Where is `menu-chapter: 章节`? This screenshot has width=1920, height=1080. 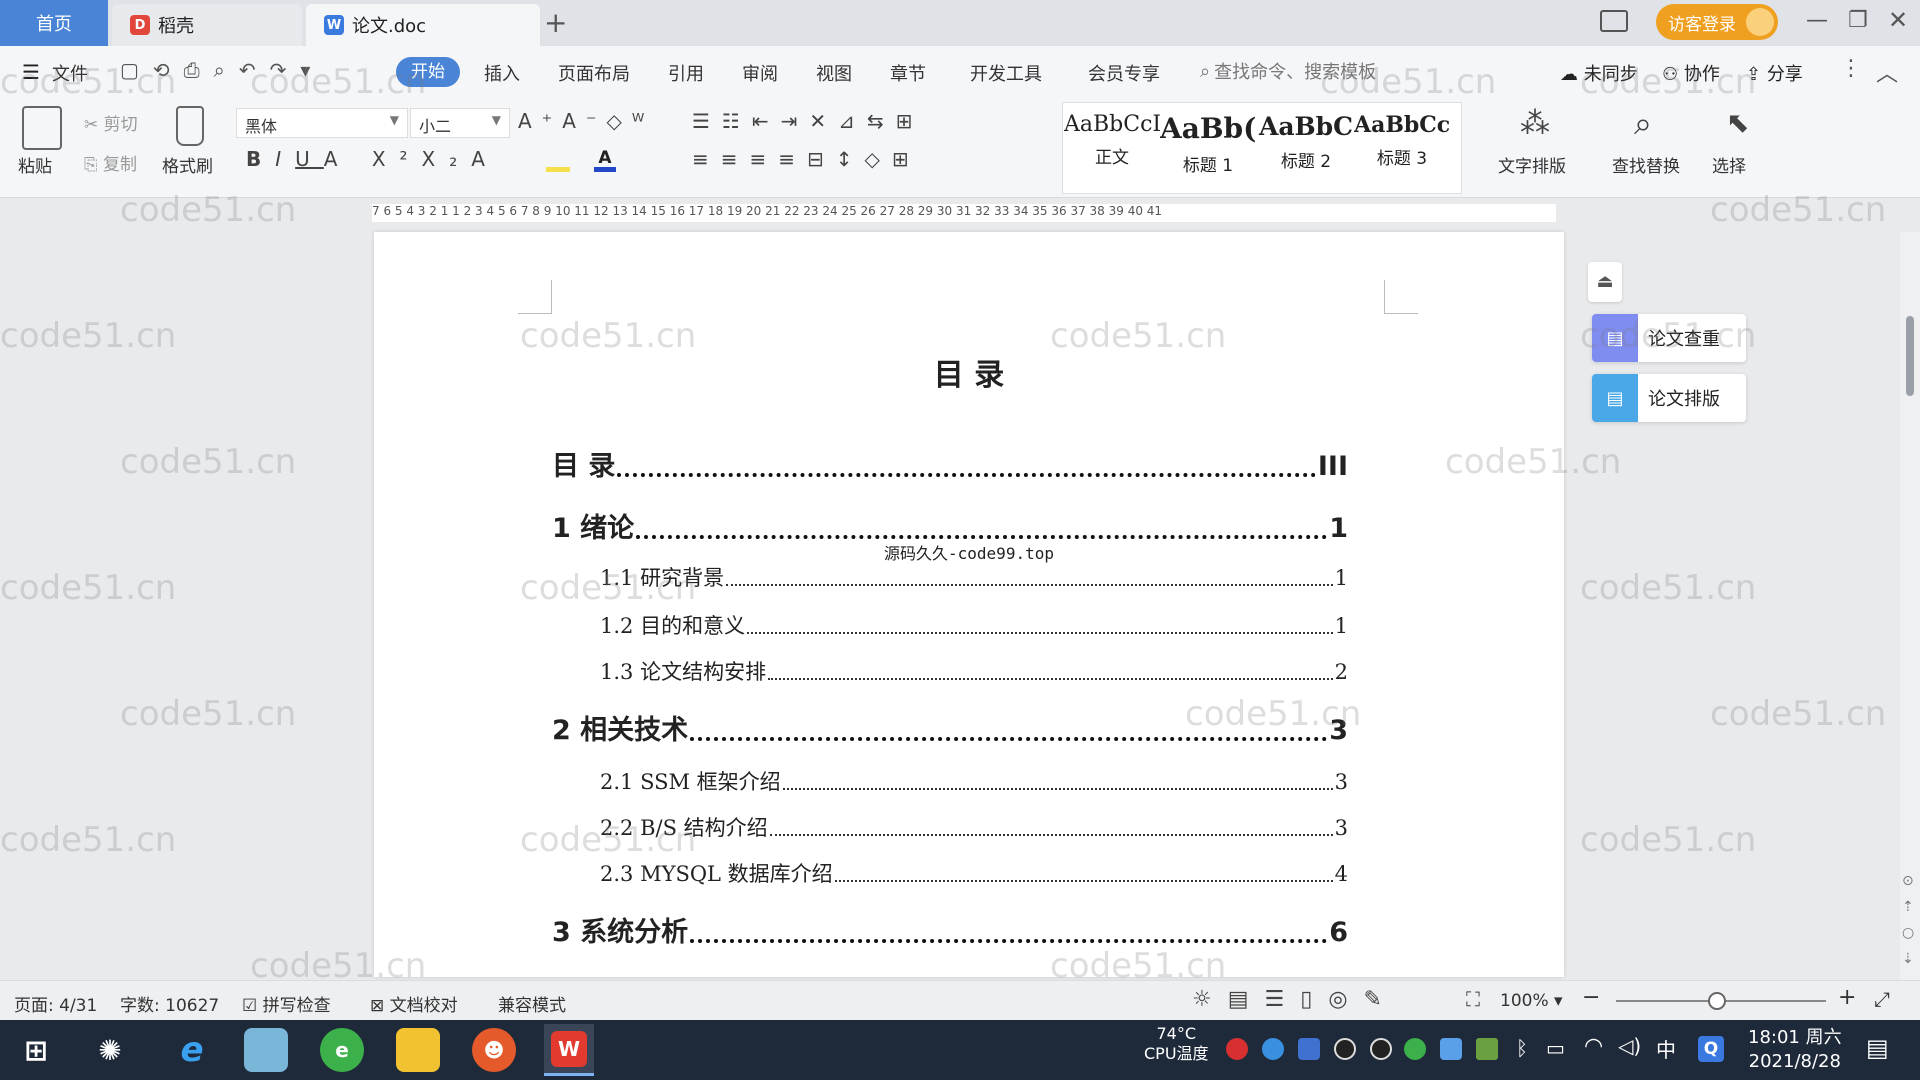 menu-chapter: 章节 is located at coordinates (908, 73).